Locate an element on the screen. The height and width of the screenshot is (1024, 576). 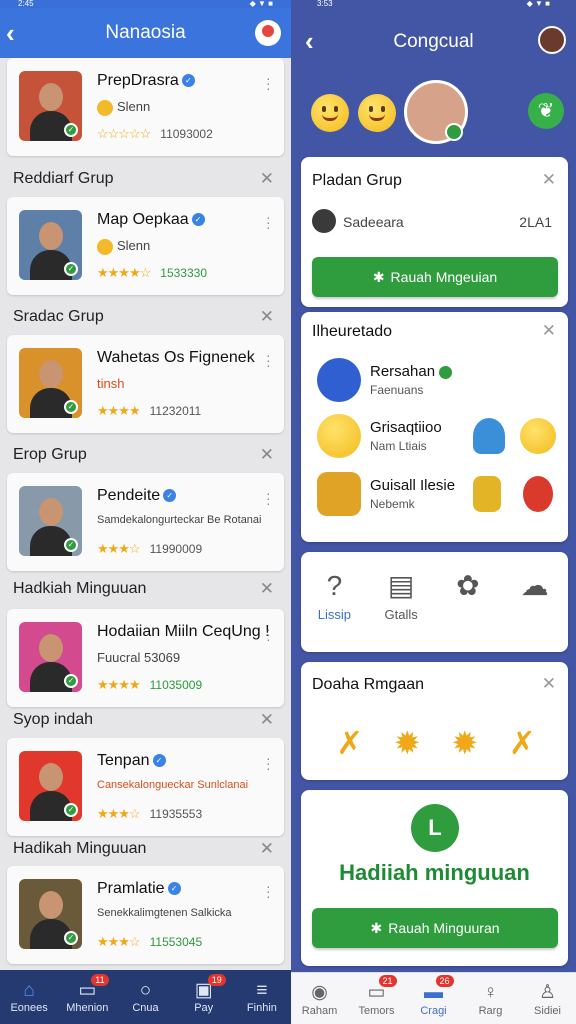
top-app-bar: ‹ Congcual is located at coordinates (433, 38).